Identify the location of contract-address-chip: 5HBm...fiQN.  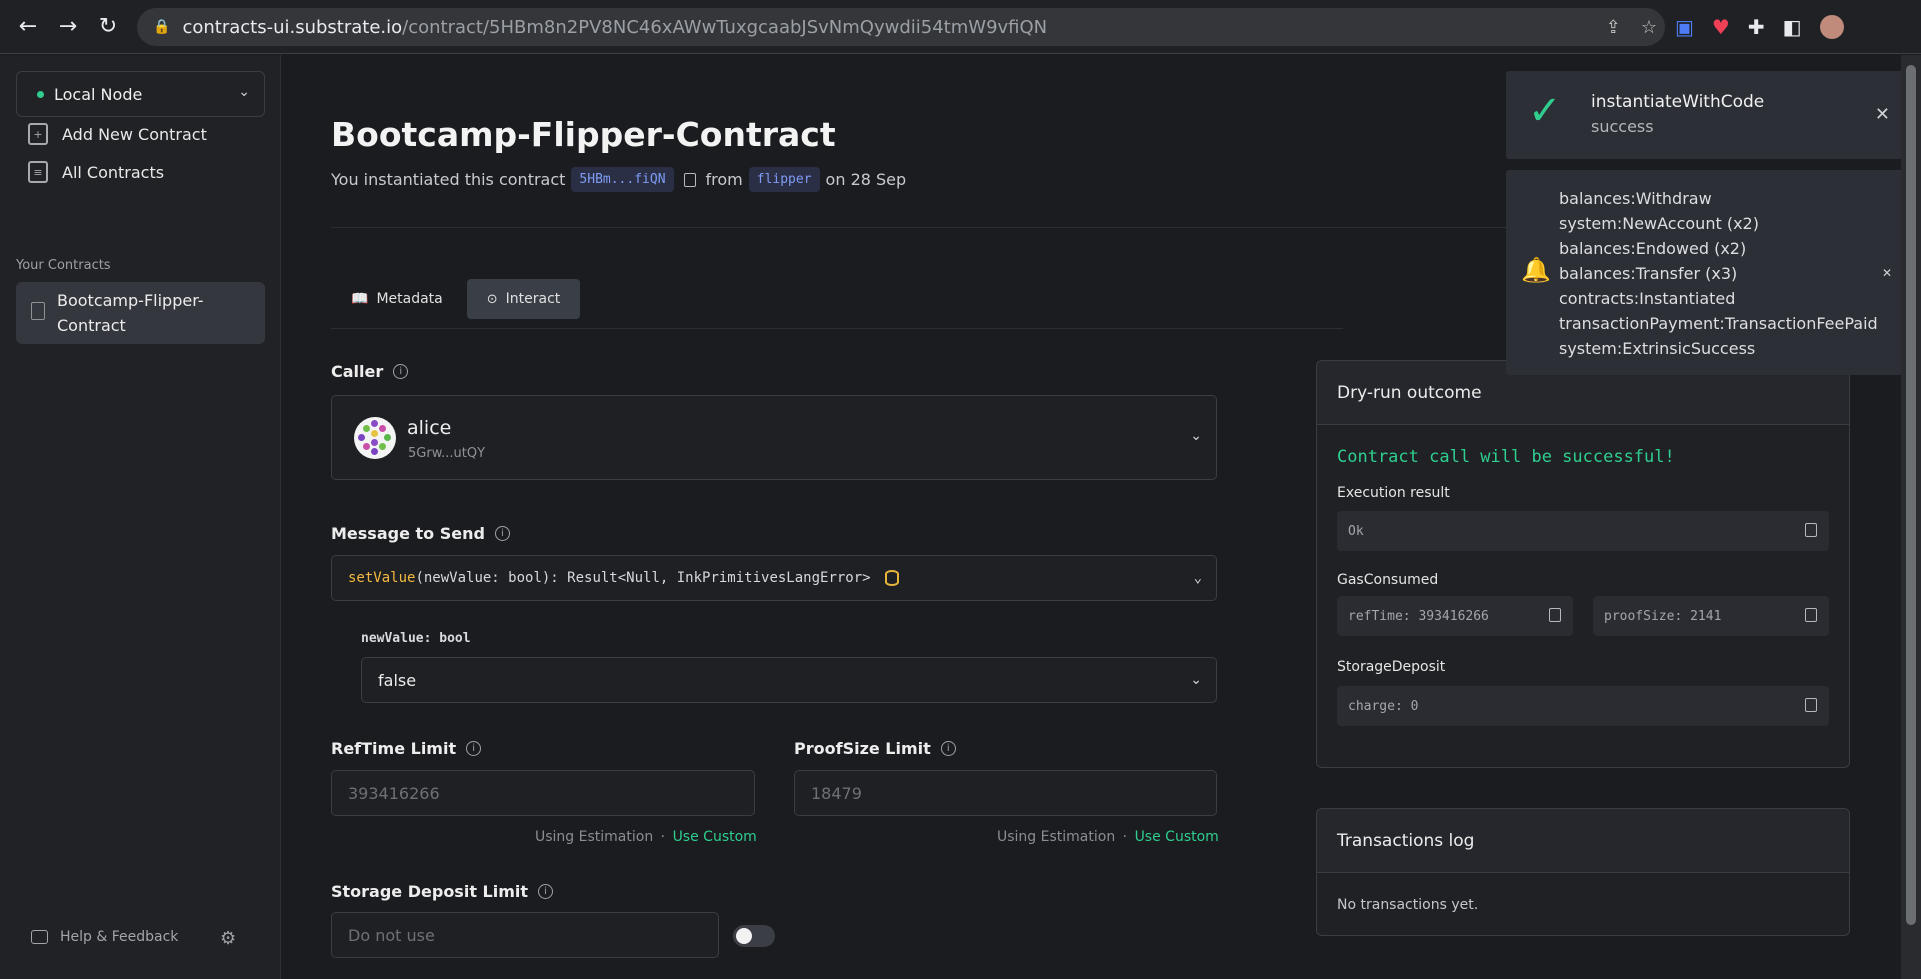
(622, 179).